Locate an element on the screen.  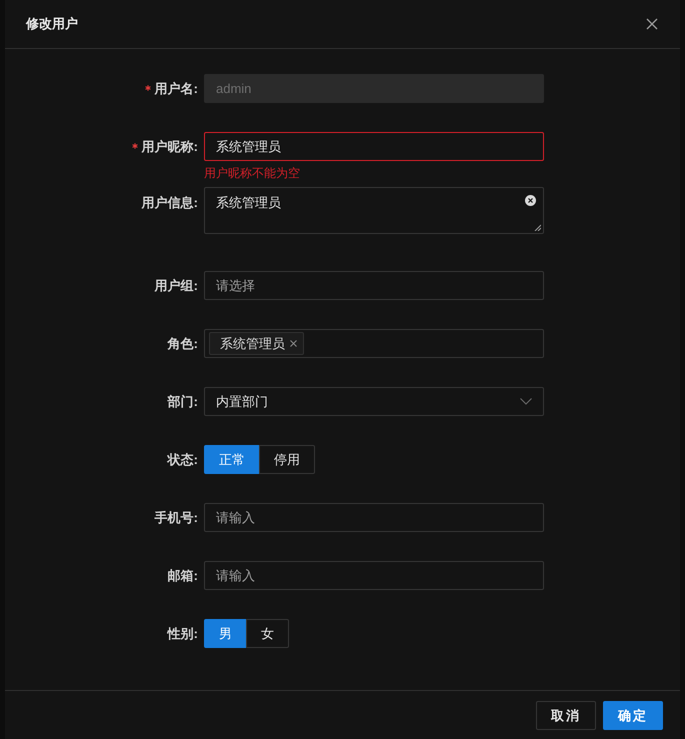
field-label: 性别: is located at coordinates (183, 634).